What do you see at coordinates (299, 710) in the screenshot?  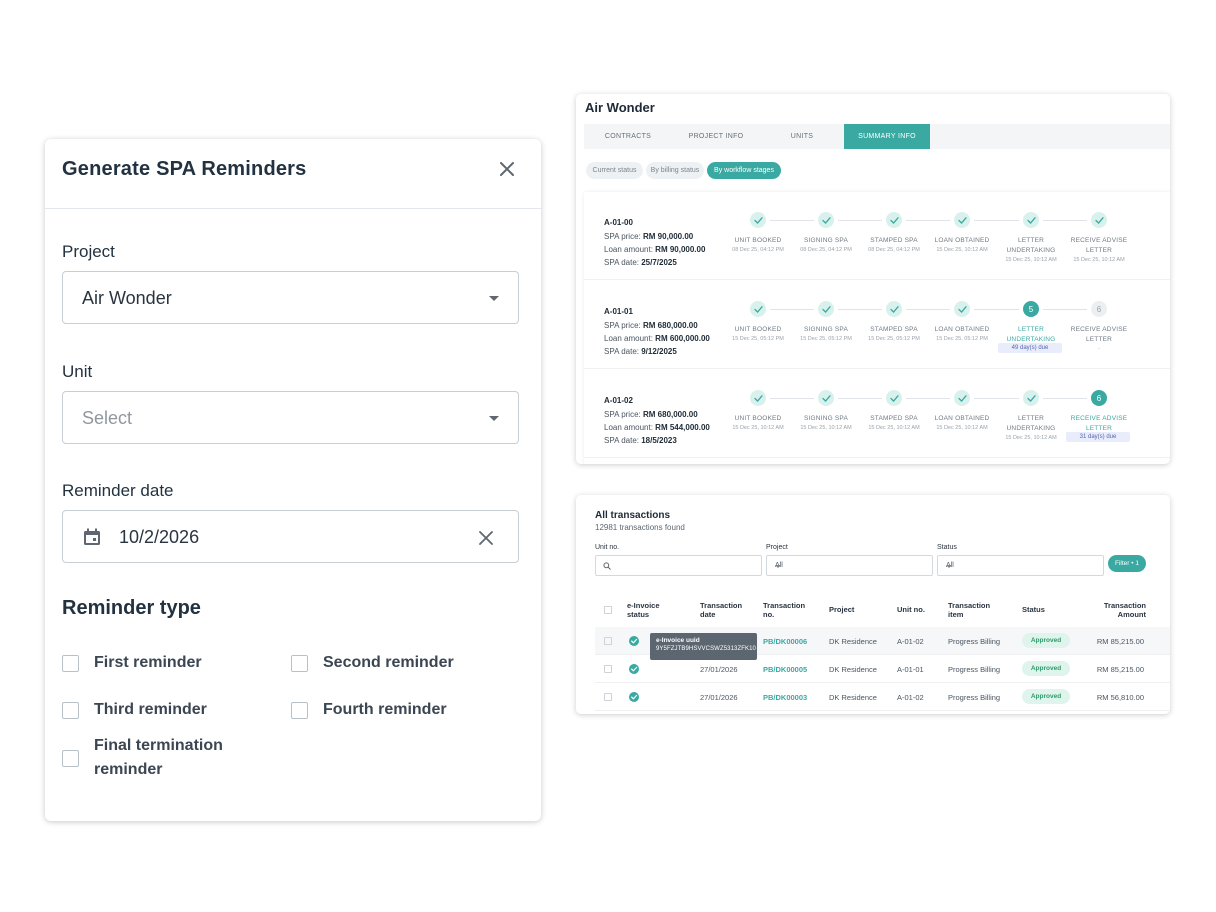 I see `fourth-reminder-checkbox` at bounding box center [299, 710].